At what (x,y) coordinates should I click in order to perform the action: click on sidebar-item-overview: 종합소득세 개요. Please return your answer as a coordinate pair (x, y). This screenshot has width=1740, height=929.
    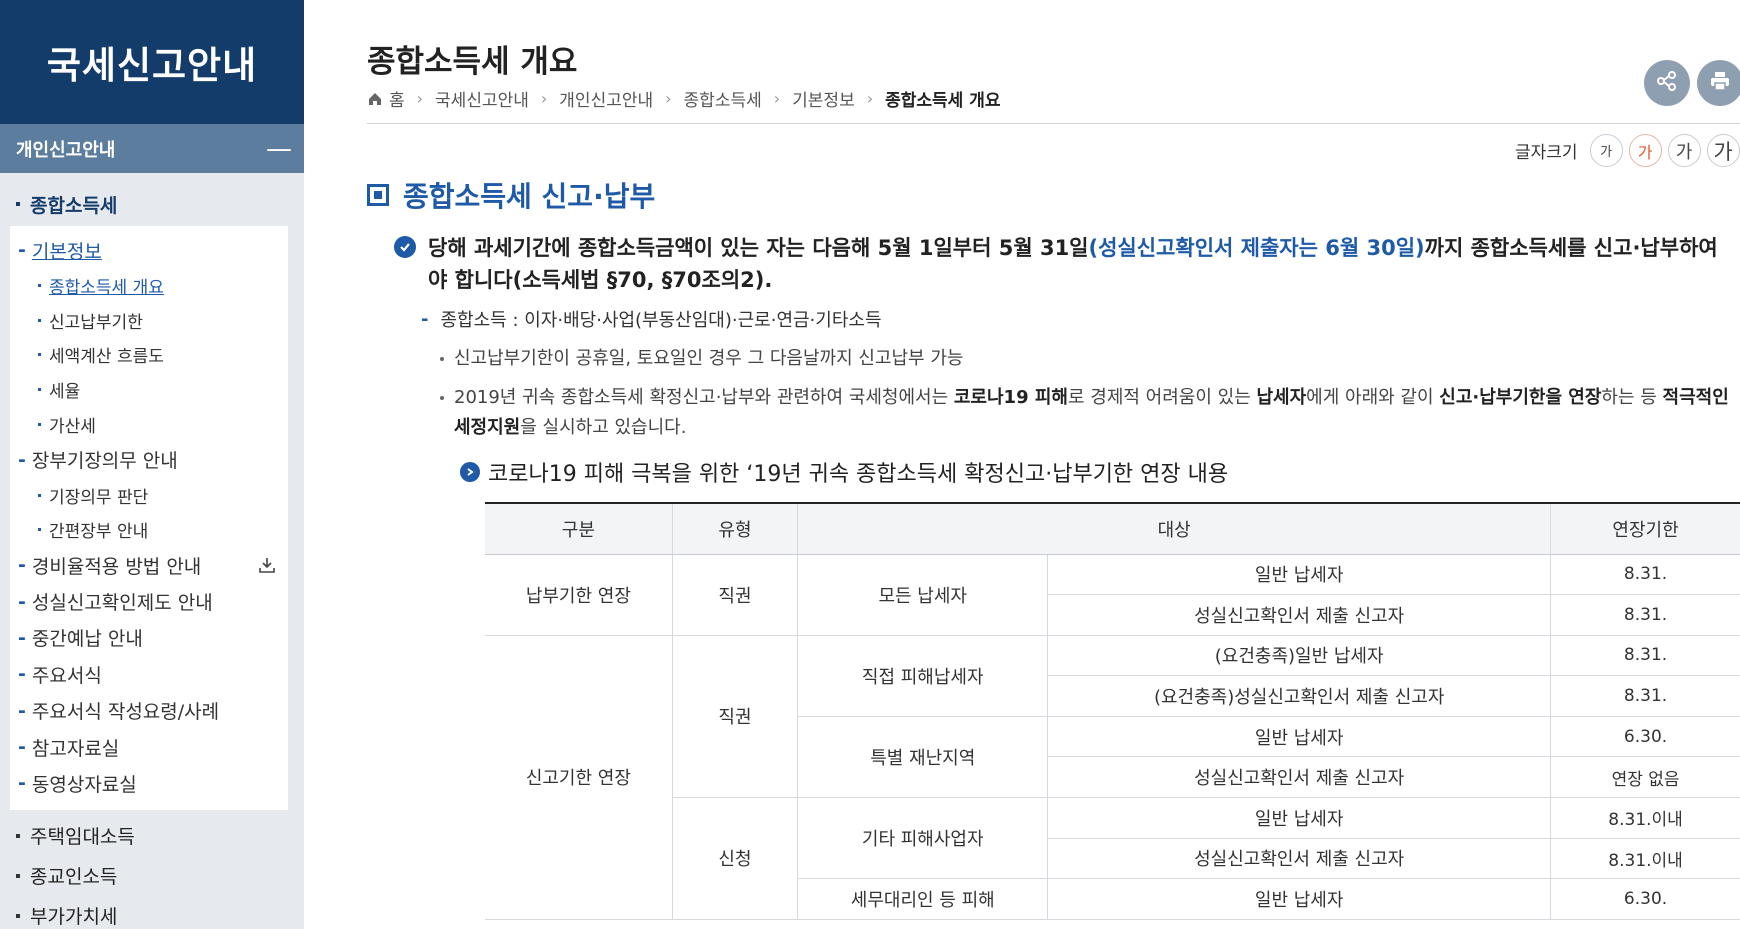
    Looking at the image, I should click on (149, 285).